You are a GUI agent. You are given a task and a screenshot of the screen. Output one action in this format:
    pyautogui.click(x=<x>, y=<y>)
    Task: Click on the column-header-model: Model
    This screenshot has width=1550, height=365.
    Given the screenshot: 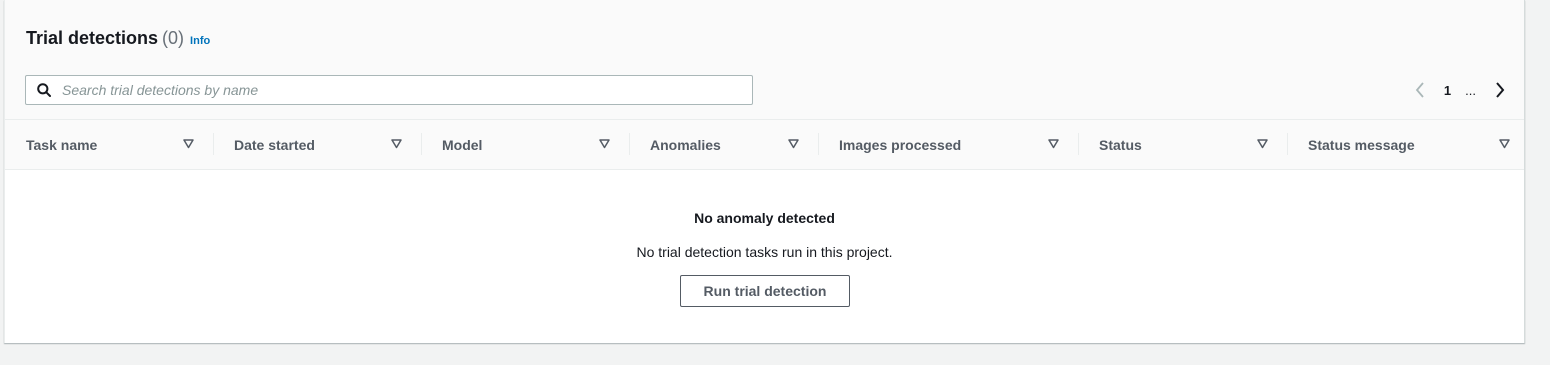 What is the action you would take?
    pyautogui.click(x=526, y=144)
    